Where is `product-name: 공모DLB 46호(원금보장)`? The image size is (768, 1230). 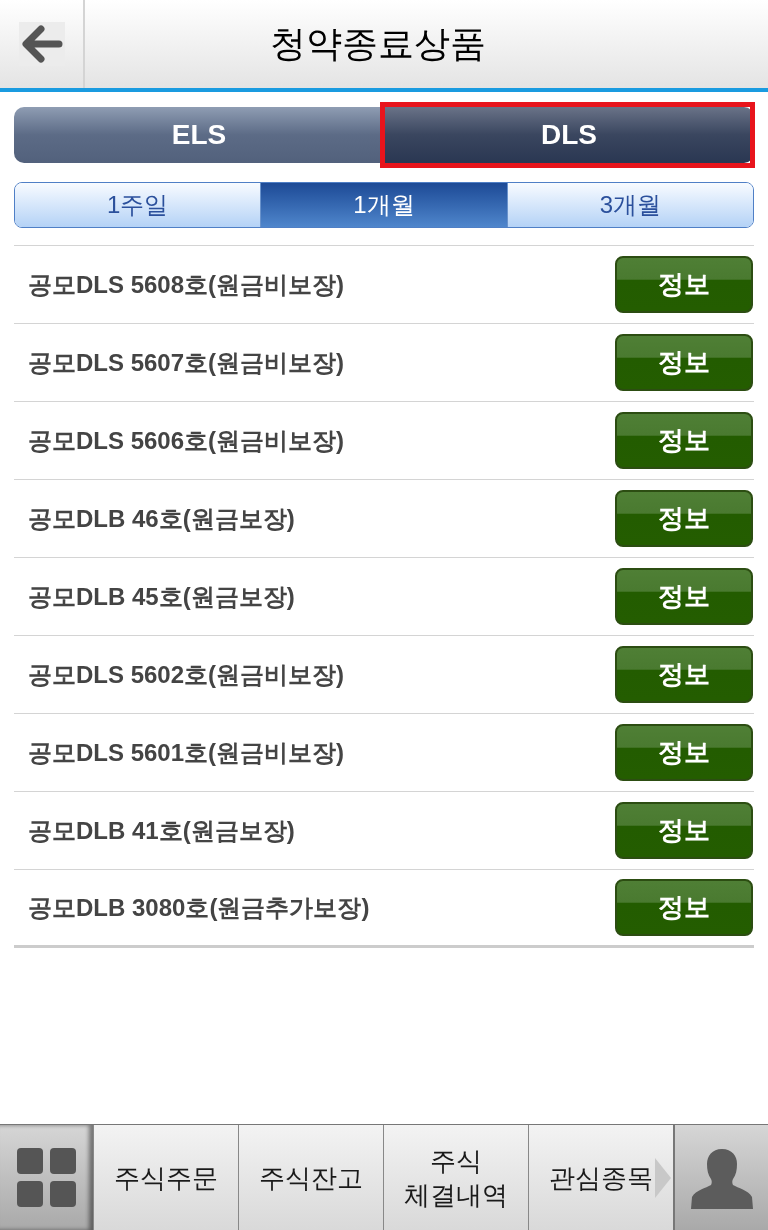 product-name: 공모DLB 46호(원금보장) is located at coordinates (161, 518).